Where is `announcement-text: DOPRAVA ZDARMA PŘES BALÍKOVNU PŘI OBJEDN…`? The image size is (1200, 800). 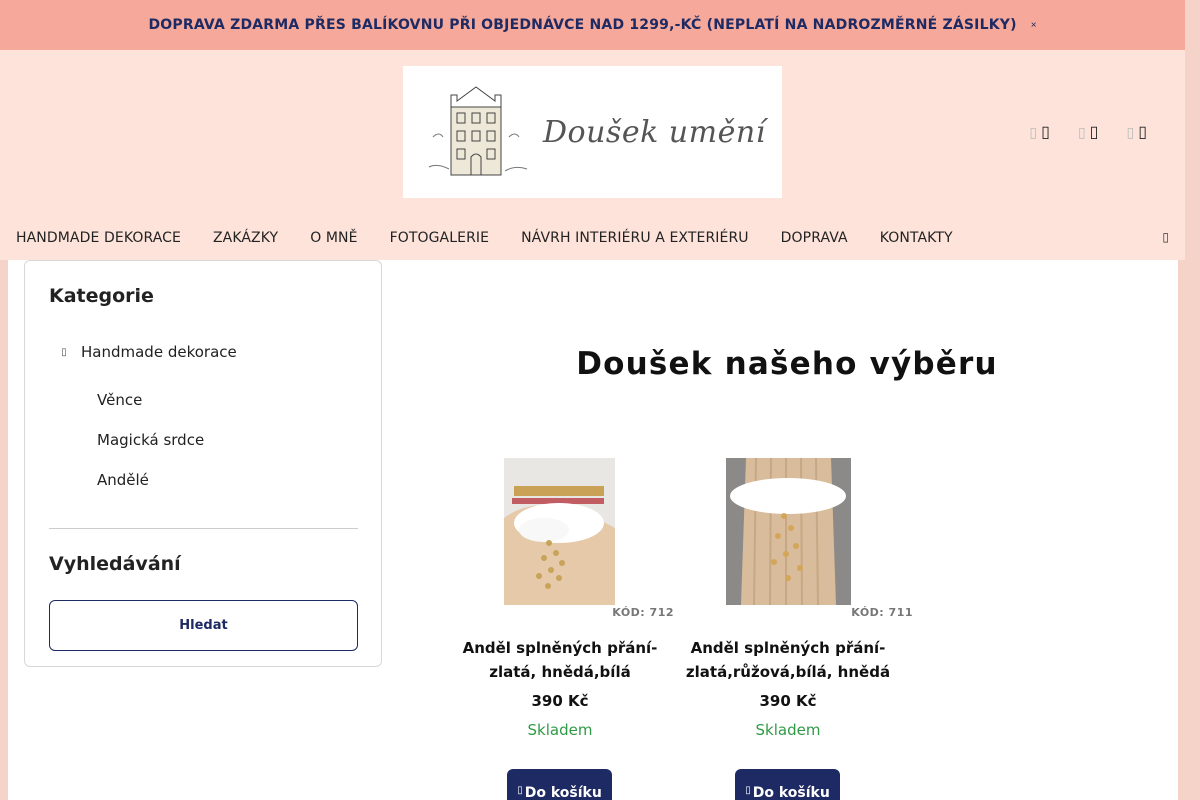 announcement-text: DOPRAVA ZDARMA PŘES BALÍKOVNU PŘI OBJEDN… is located at coordinates (582, 25).